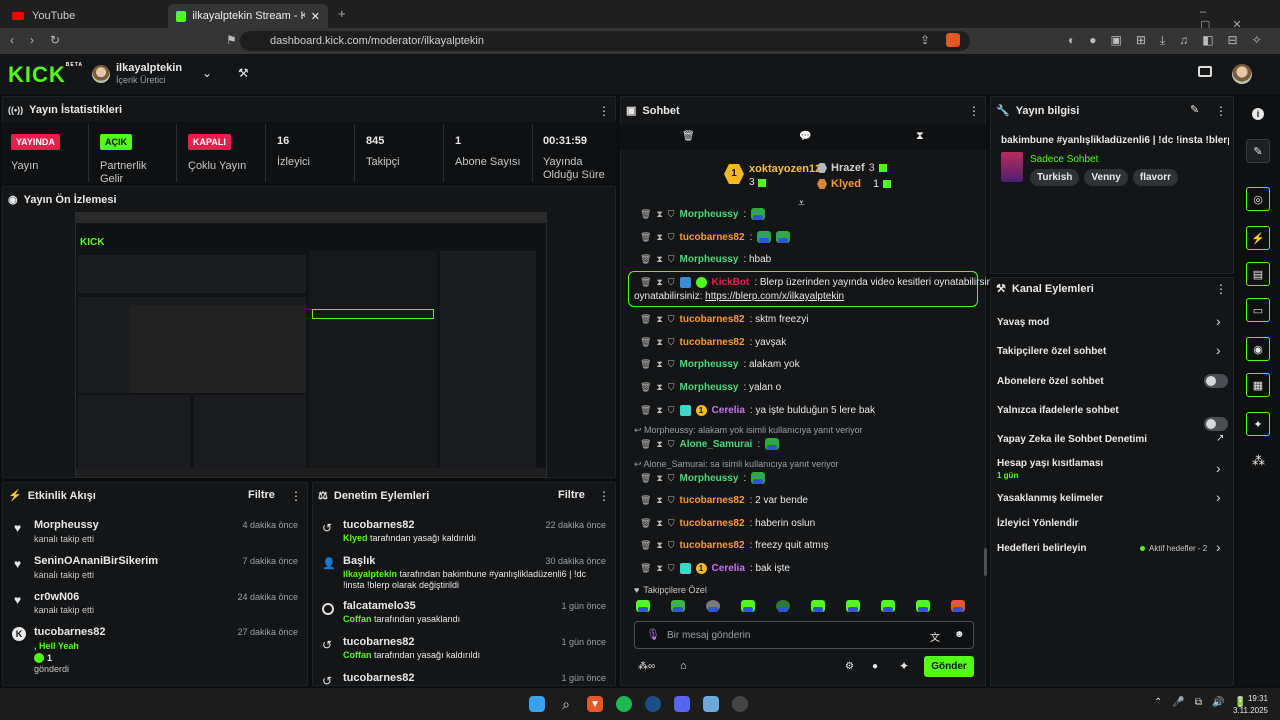 The height and width of the screenshot is (720, 1280). I want to click on chat-message: 🗑 ⧗ ⛉ Morpheussy:, so click(703, 214).